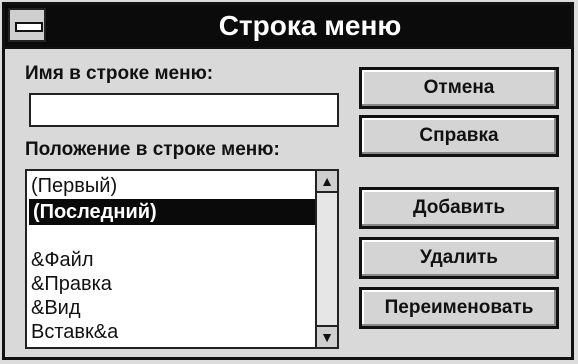 Image resolution: width=578 pixels, height=364 pixels. I want to click on system-menu-bar, so click(29, 27).